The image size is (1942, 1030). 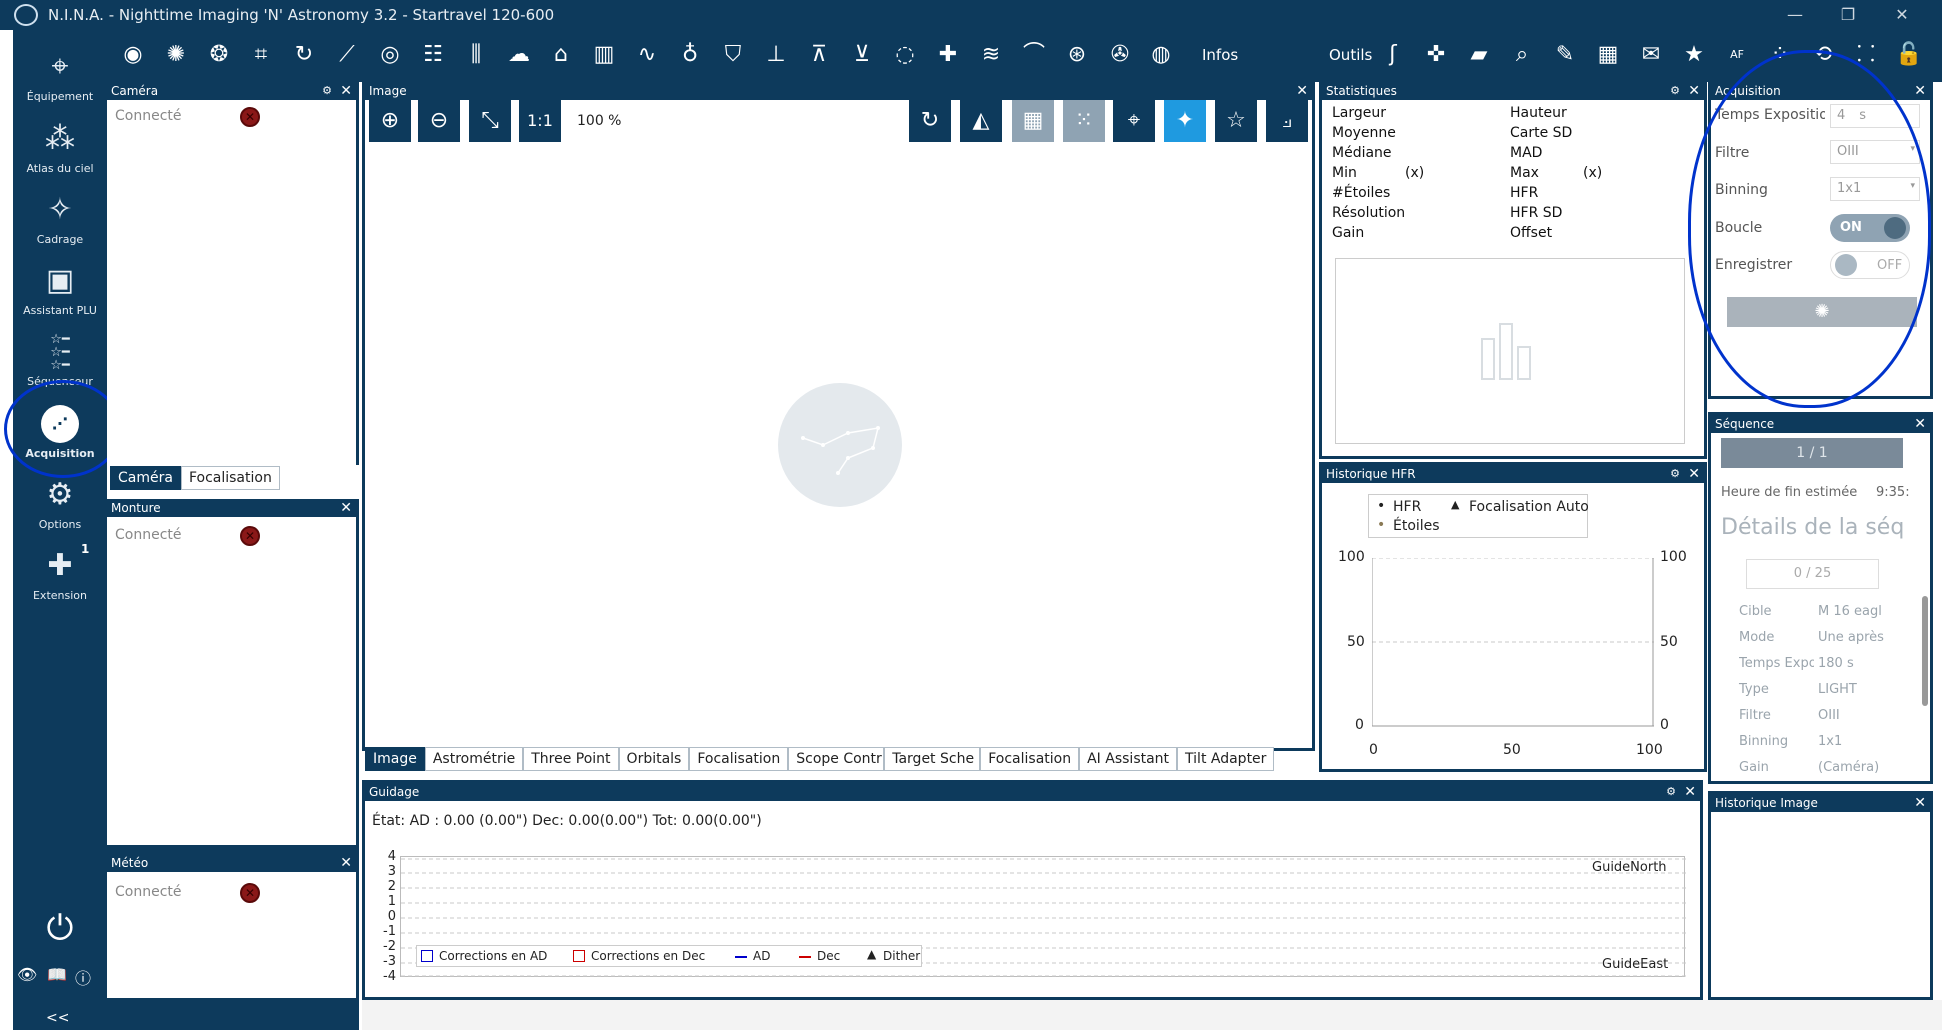 I want to click on weather-icon: ☁, so click(x=519, y=55).